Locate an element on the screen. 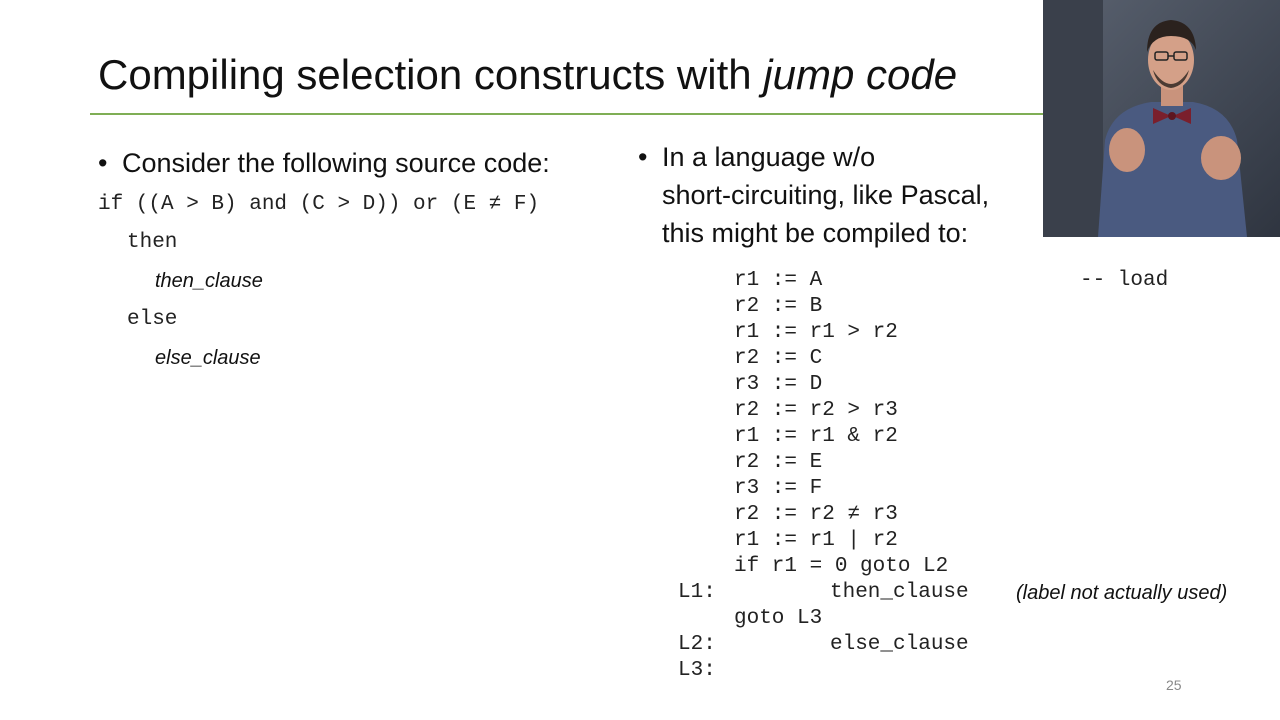 The height and width of the screenshot is (720, 1280). speaker-video is located at coordinates (1161, 118).